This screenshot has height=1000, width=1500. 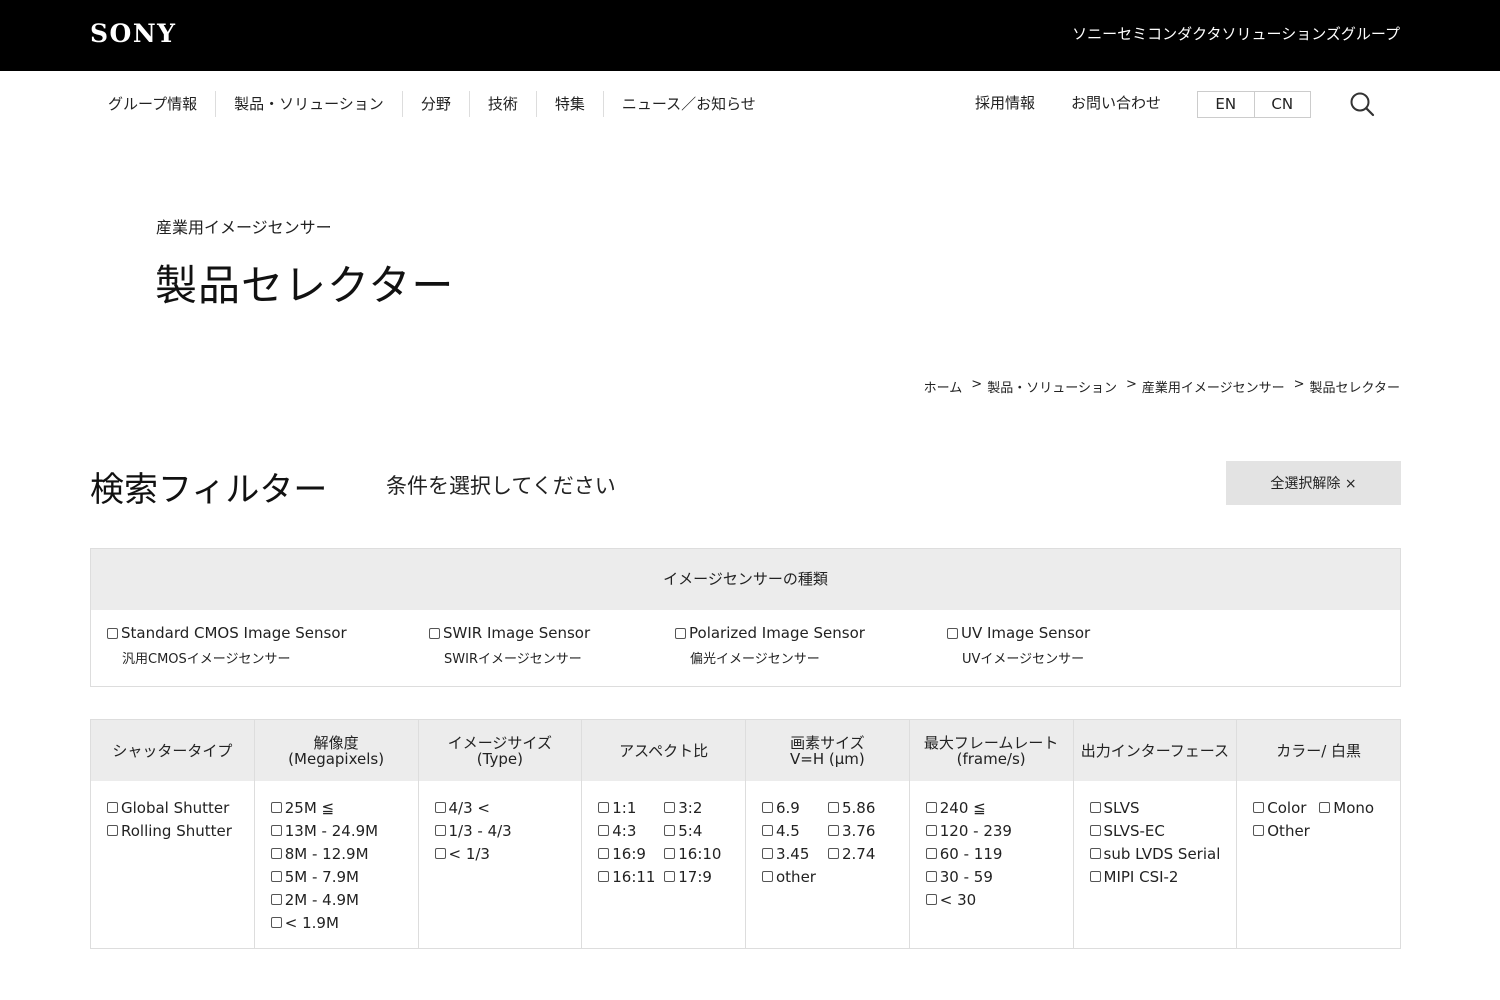 What do you see at coordinates (795, 876) in the screenshot?
I see `filter-option: other` at bounding box center [795, 876].